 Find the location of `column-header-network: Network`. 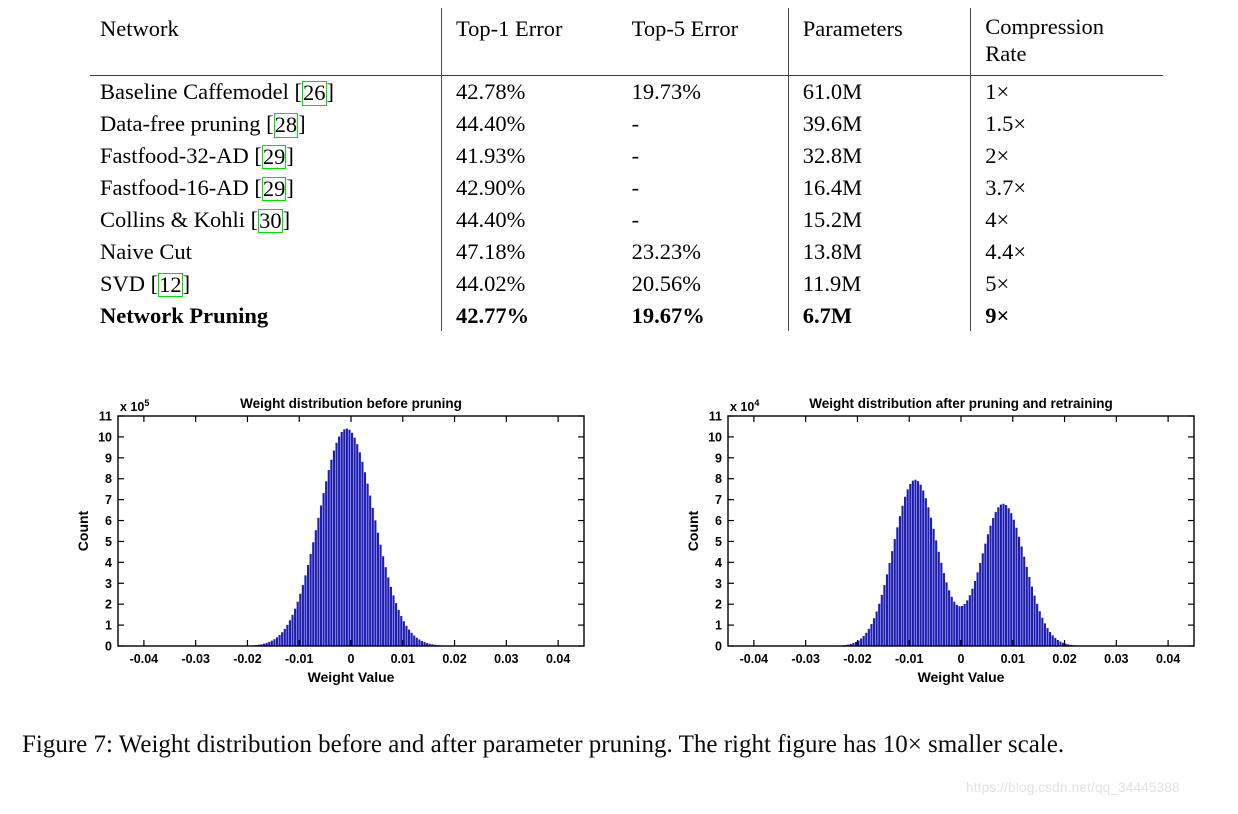

column-header-network: Network is located at coordinates (139, 28).